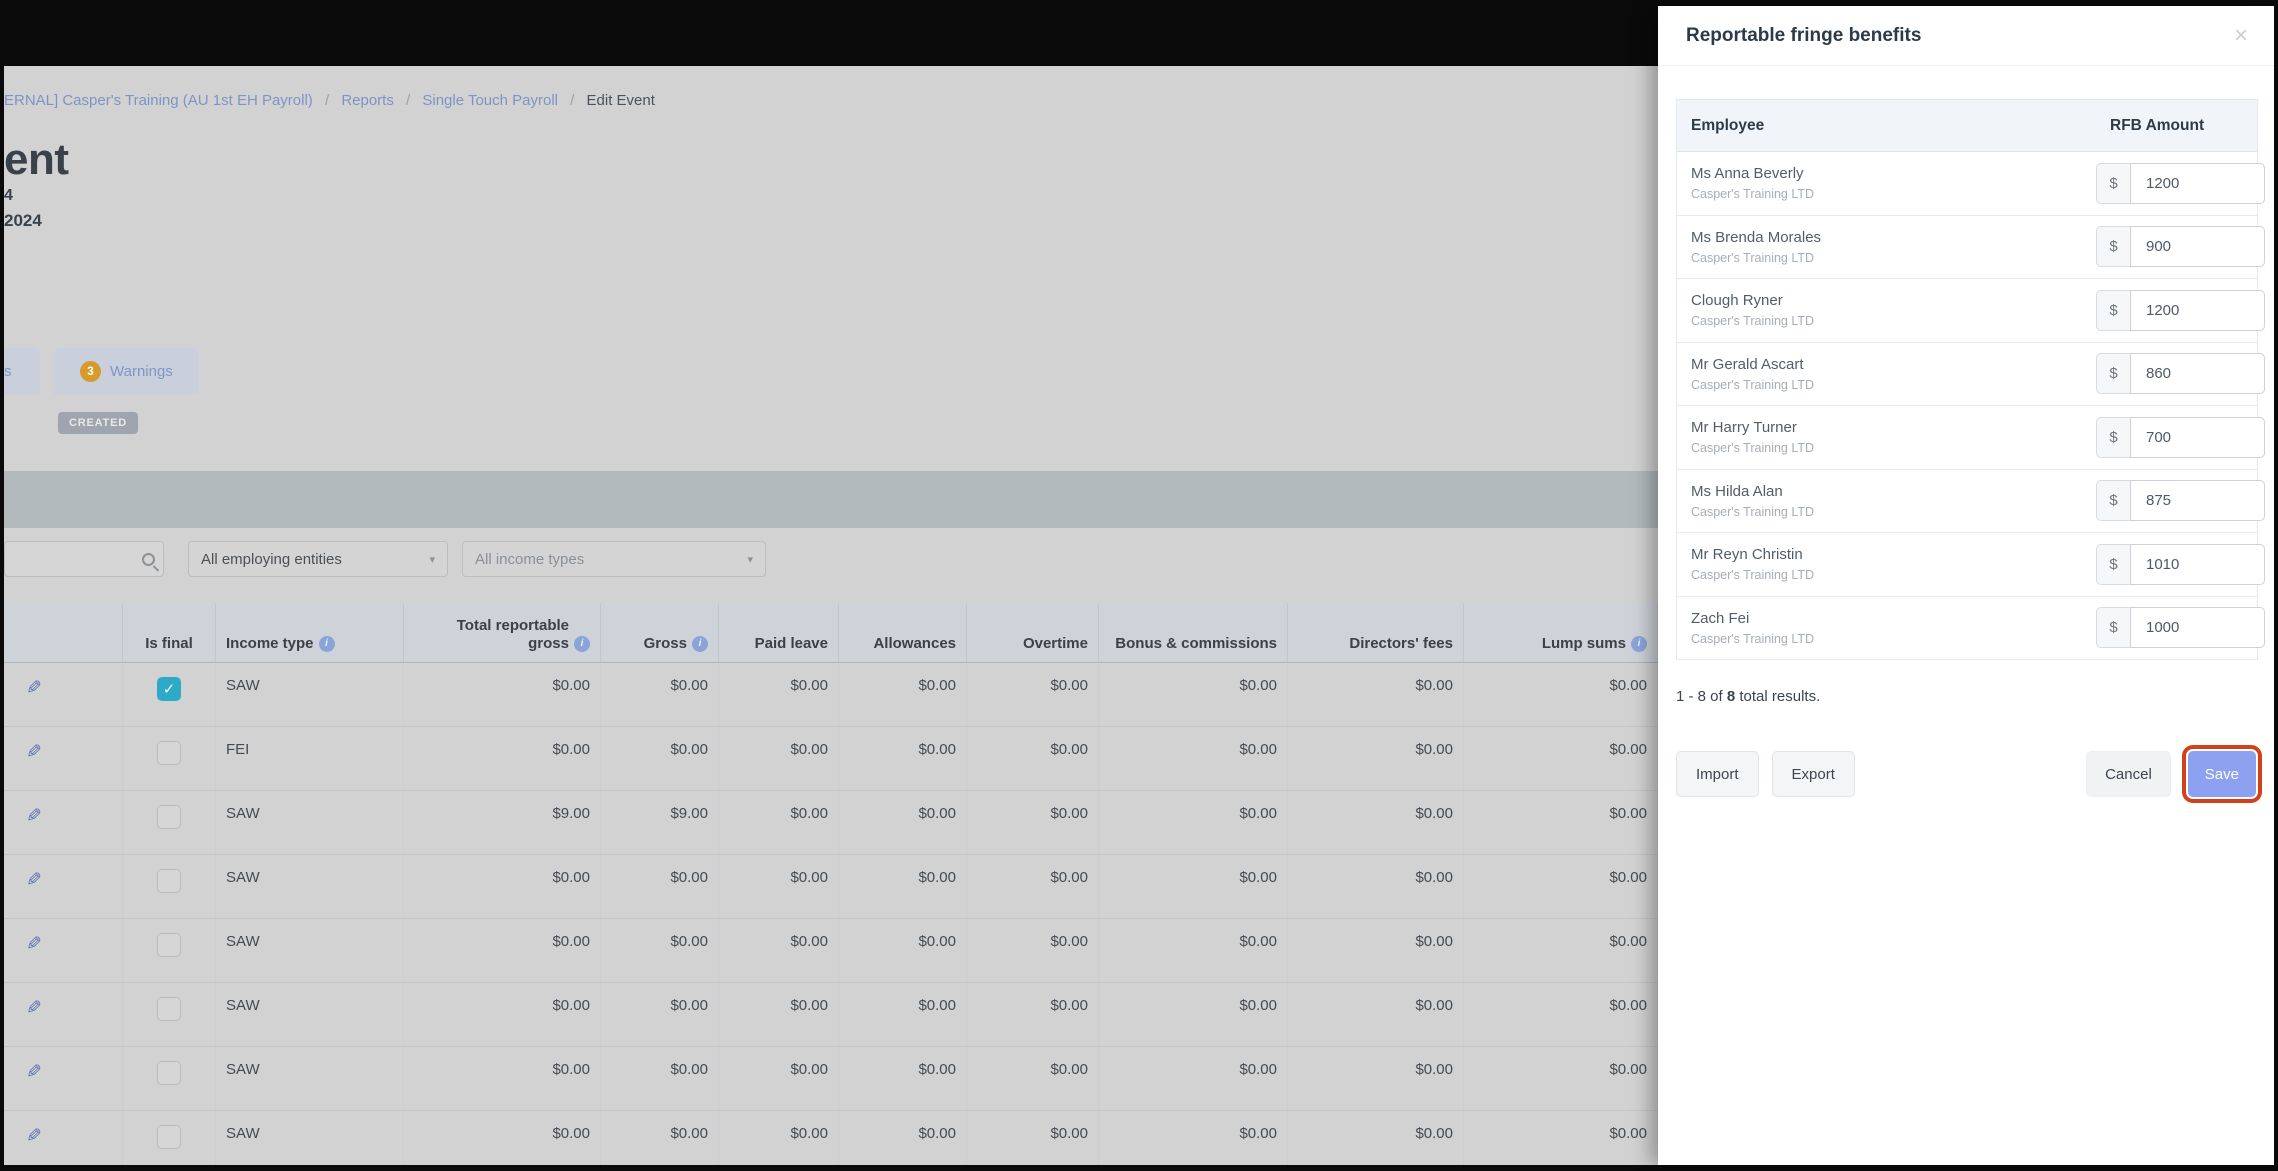 The height and width of the screenshot is (1171, 2278). What do you see at coordinates (243, 877) in the screenshot?
I see `income-type-value: SAW` at bounding box center [243, 877].